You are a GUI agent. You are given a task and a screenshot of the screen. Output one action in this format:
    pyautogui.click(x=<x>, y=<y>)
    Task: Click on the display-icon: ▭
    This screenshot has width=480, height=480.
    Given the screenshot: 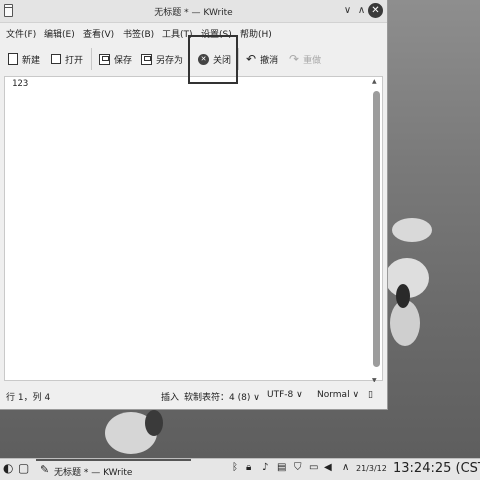 What is the action you would take?
    pyautogui.click(x=313, y=467)
    